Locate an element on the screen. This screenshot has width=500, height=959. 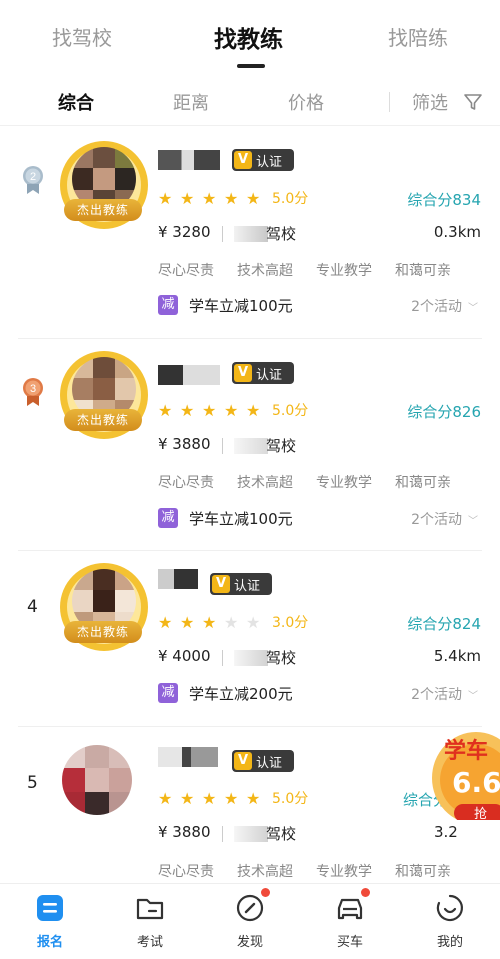
promo-banner-graphic: 学车 6.6 抢 is located at coordinates (466, 776).